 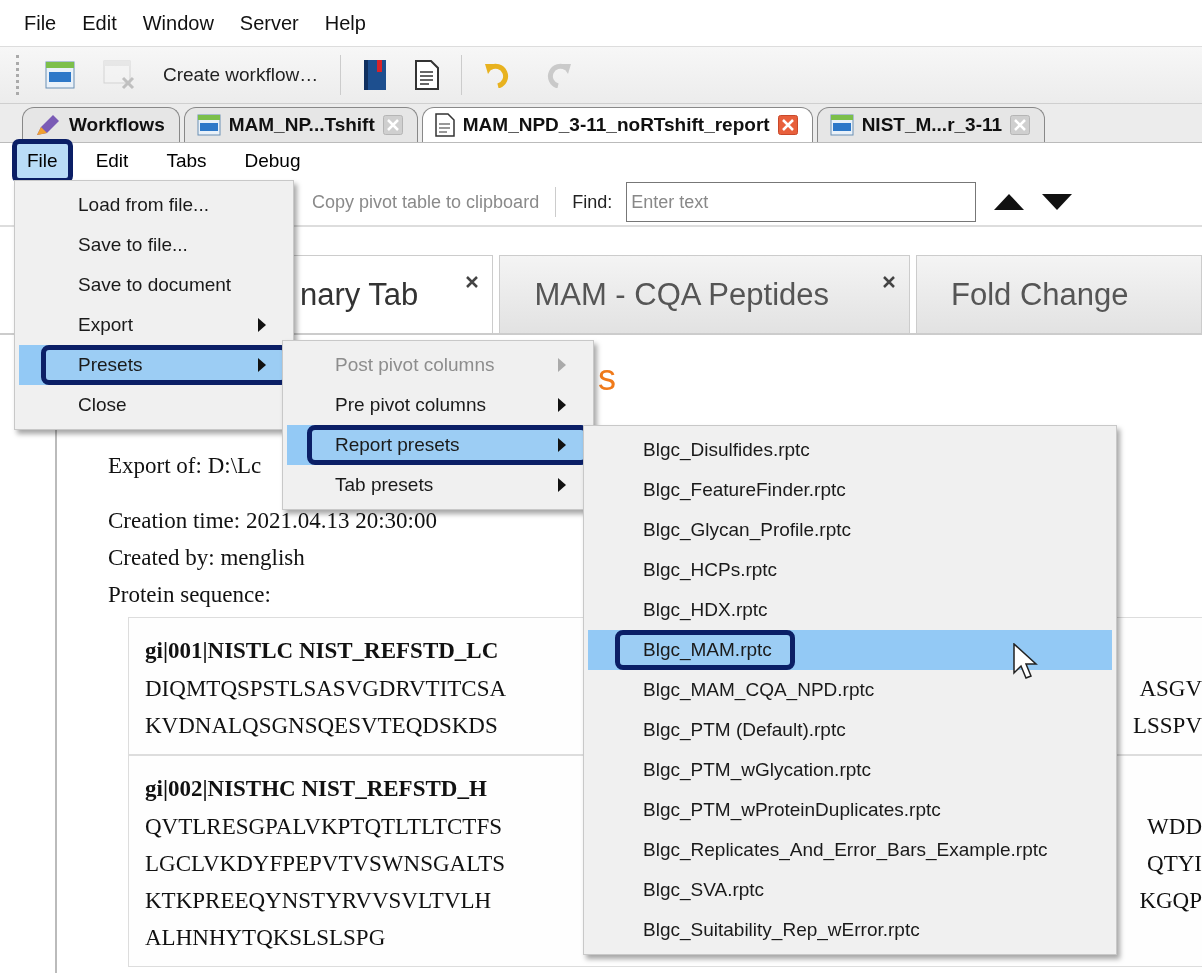 I want to click on document-tab: NIST_M...r_3-11, so click(x=931, y=124).